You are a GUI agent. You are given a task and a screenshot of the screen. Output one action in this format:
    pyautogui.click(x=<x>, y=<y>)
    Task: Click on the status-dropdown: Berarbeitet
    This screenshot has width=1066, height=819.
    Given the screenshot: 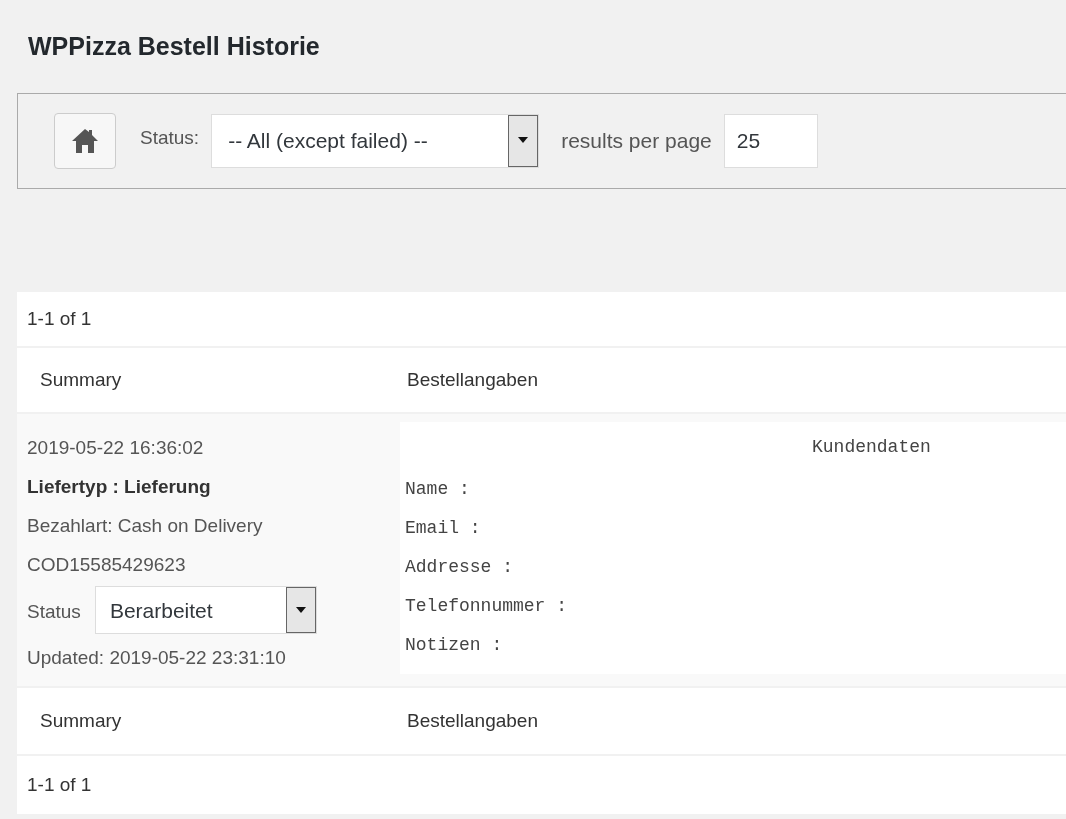 What is the action you would take?
    pyautogui.click(x=205, y=610)
    